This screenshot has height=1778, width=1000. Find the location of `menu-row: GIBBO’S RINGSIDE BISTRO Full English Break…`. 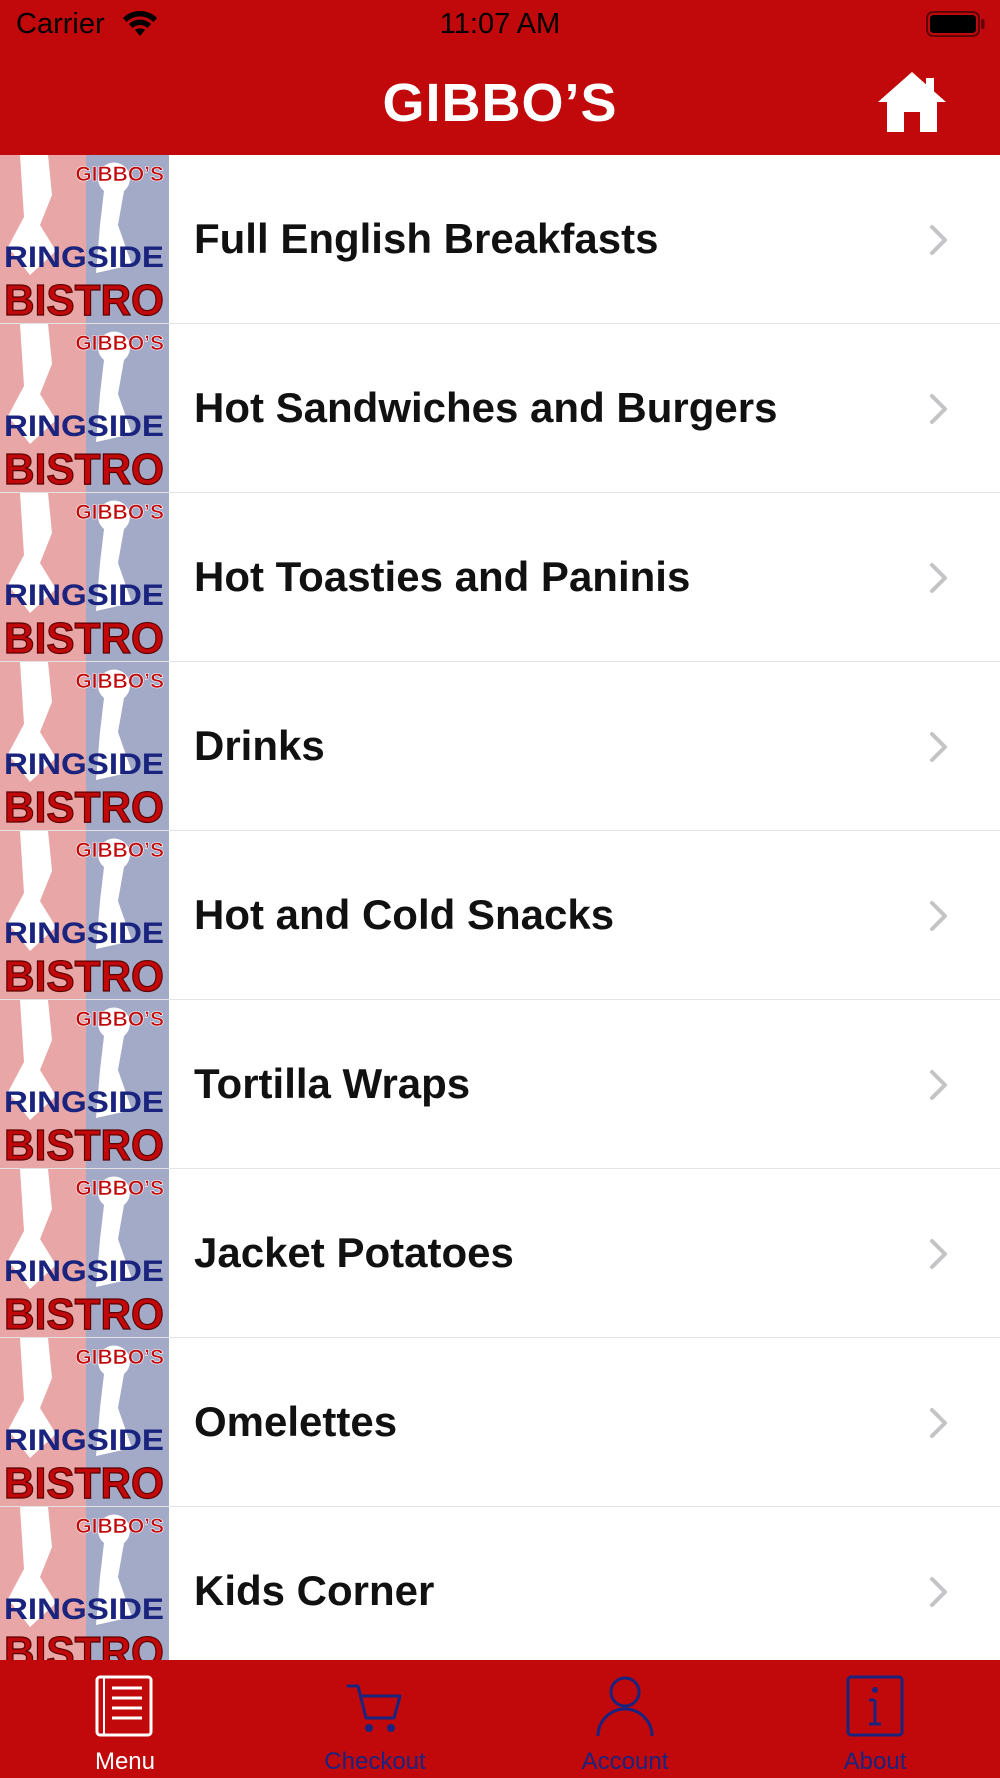

menu-row: GIBBO’S RINGSIDE BISTRO Full English Break… is located at coordinates (500, 239).